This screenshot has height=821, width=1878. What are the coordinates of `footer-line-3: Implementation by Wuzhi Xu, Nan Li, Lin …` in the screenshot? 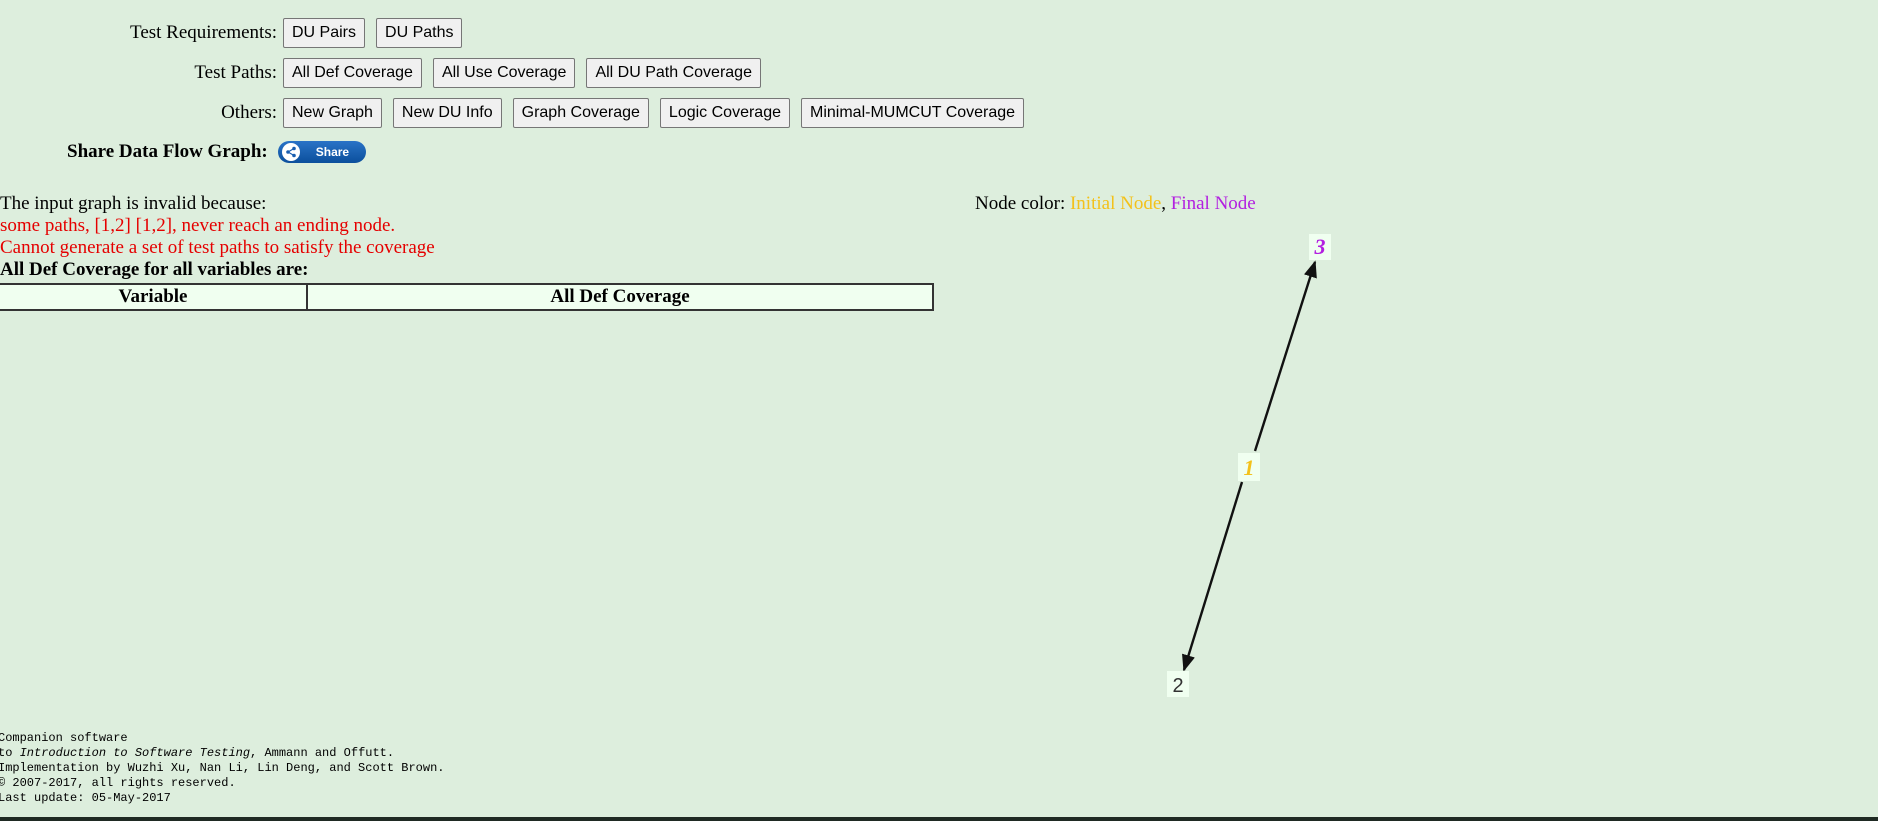 It's located at (222, 768).